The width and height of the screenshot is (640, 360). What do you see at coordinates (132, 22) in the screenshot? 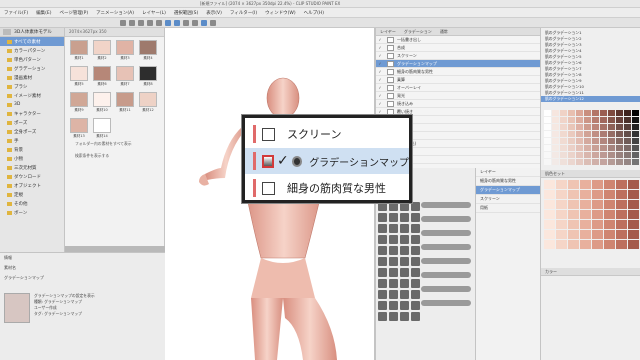
I see `open-file-icon` at bounding box center [132, 22].